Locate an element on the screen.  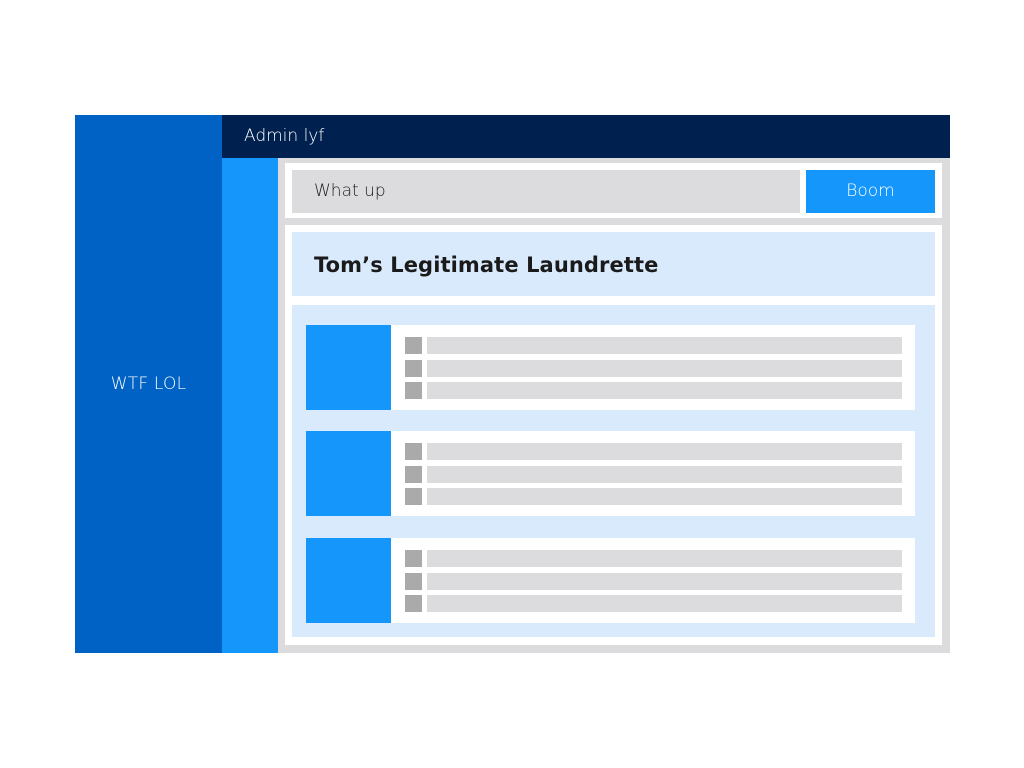
title-banner: Tom’s Legitimate Laundrette is located at coordinates (613, 264).